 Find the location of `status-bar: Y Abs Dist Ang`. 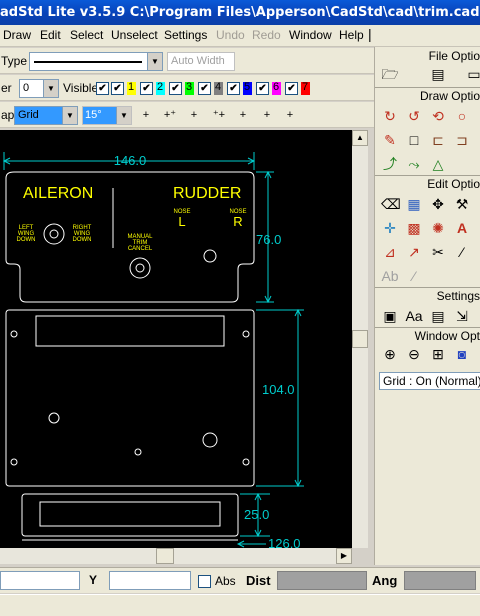

status-bar: Y Abs Dist Ang is located at coordinates (240, 580).